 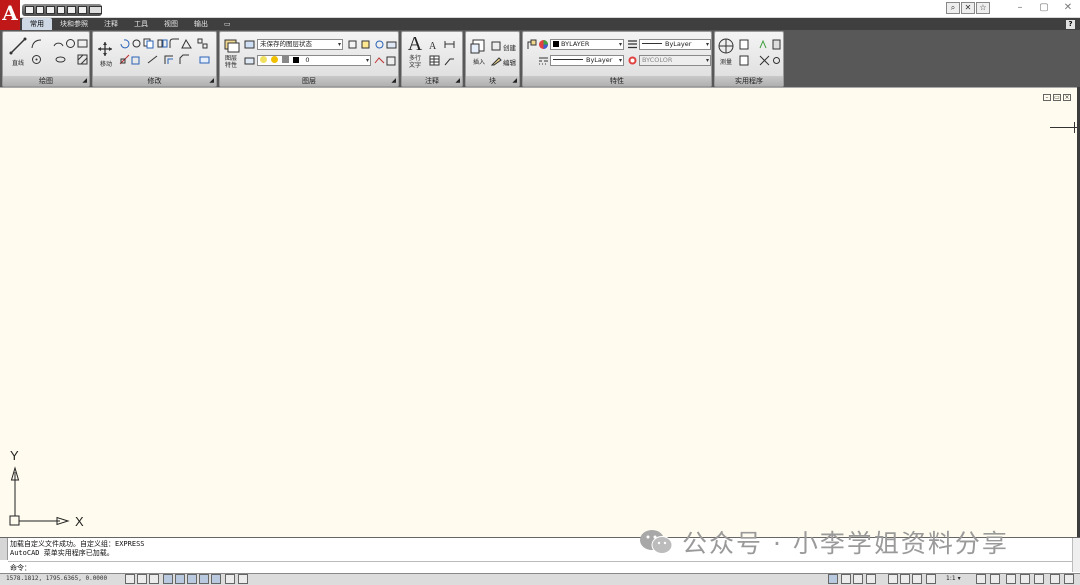 I want to click on create-block-icon, so click(x=496, y=45).